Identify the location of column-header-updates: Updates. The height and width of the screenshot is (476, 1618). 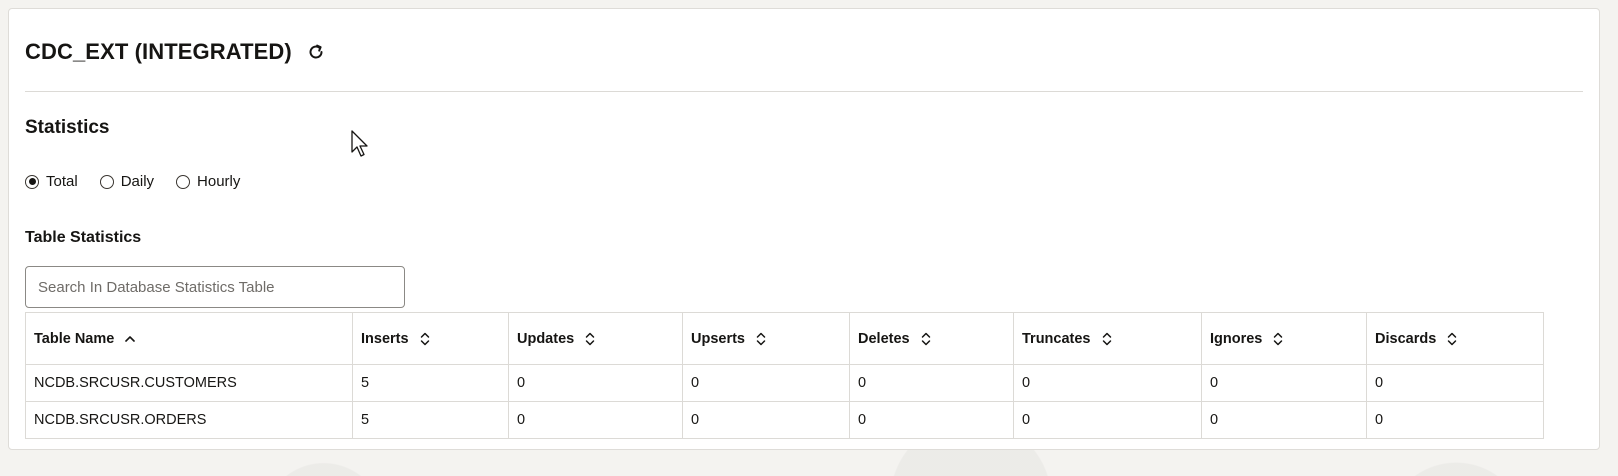
(595, 338).